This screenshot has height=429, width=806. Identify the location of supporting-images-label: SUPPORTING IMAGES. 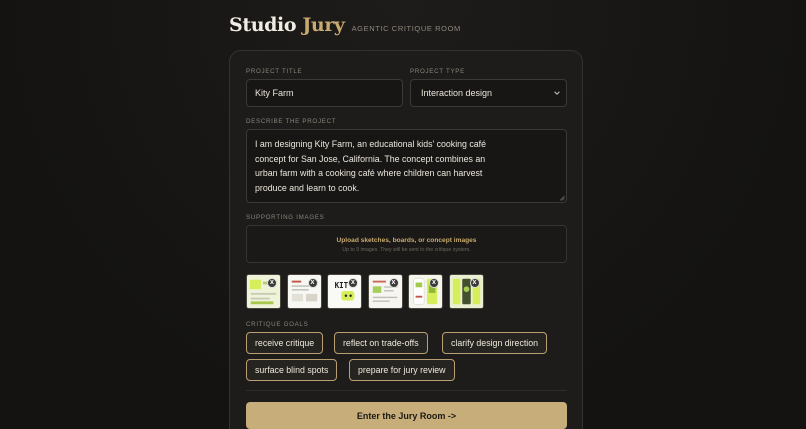
(285, 217).